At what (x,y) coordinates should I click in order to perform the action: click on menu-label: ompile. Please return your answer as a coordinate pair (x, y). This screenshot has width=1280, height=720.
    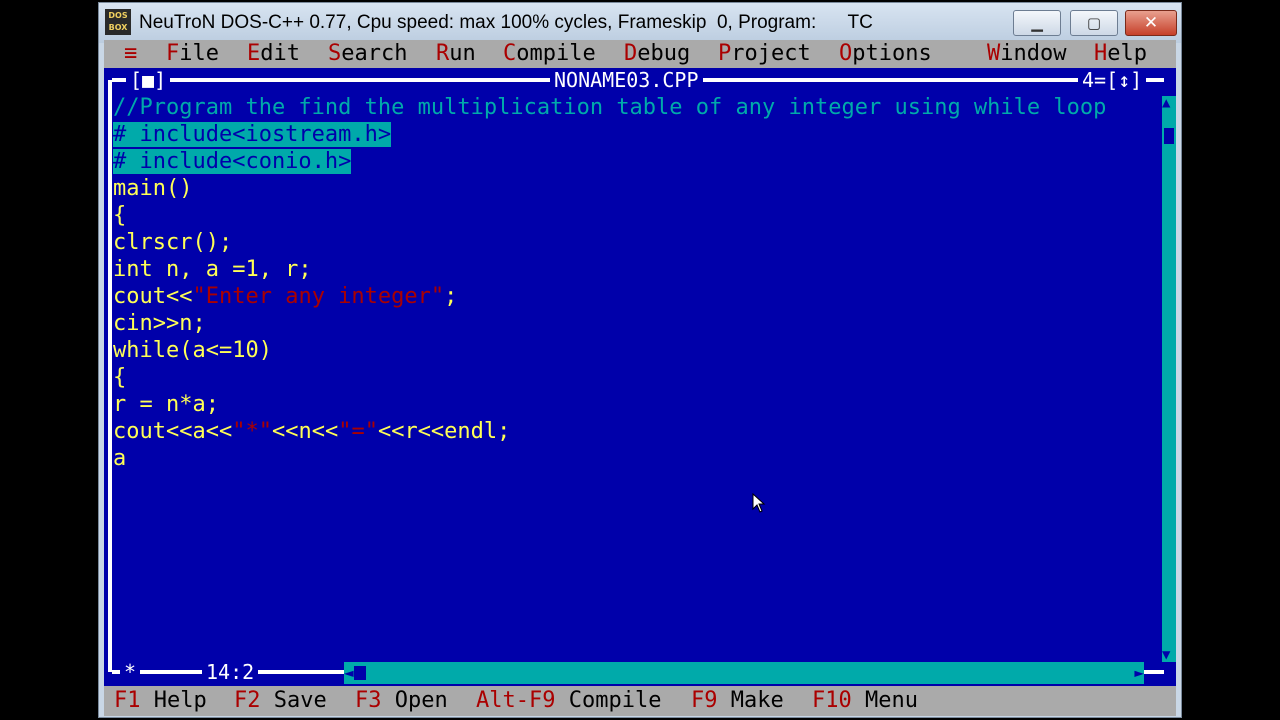
    Looking at the image, I should click on (556, 53).